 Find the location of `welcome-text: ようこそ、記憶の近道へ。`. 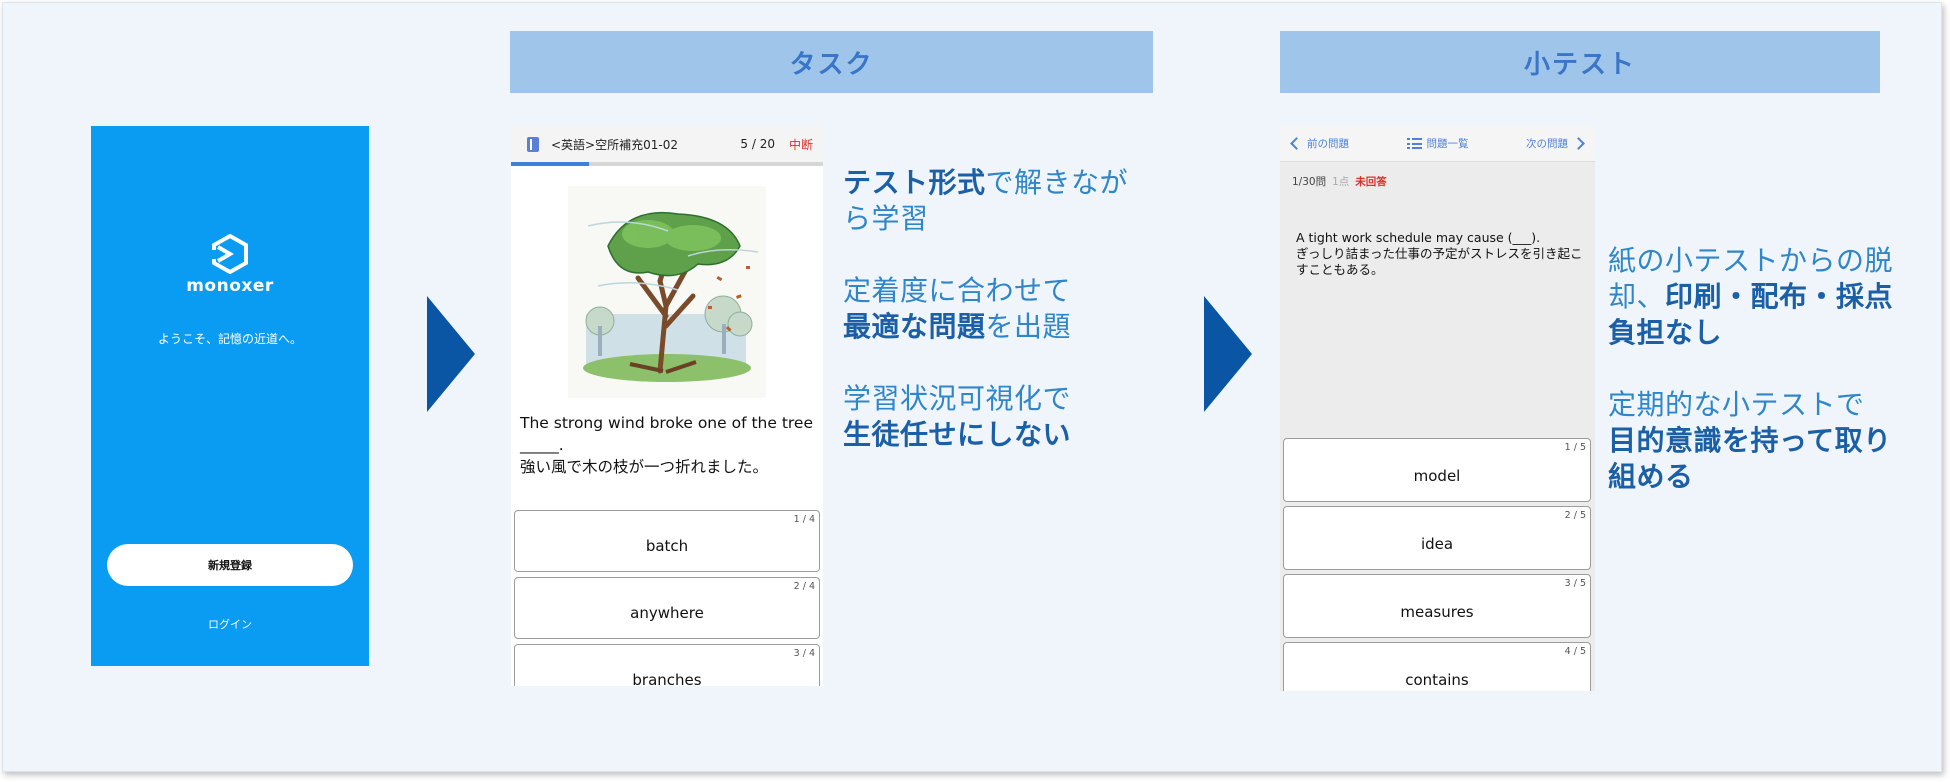

welcome-text: ようこそ、記憶の近道へ。 is located at coordinates (229, 339).